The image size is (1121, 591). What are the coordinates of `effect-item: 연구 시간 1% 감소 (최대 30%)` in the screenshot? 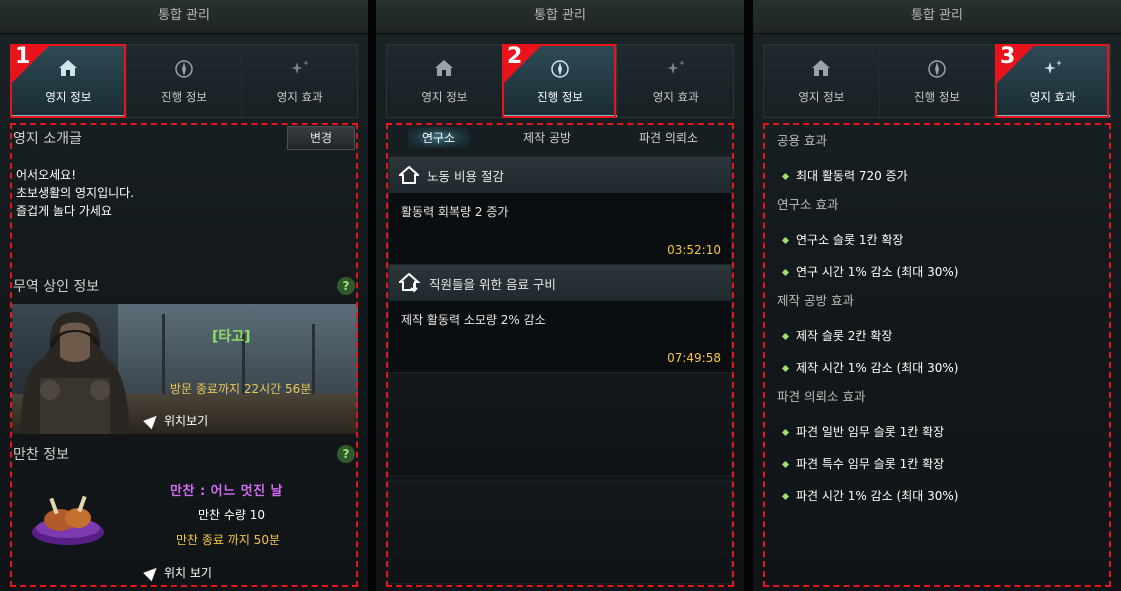 It's located at (937, 272).